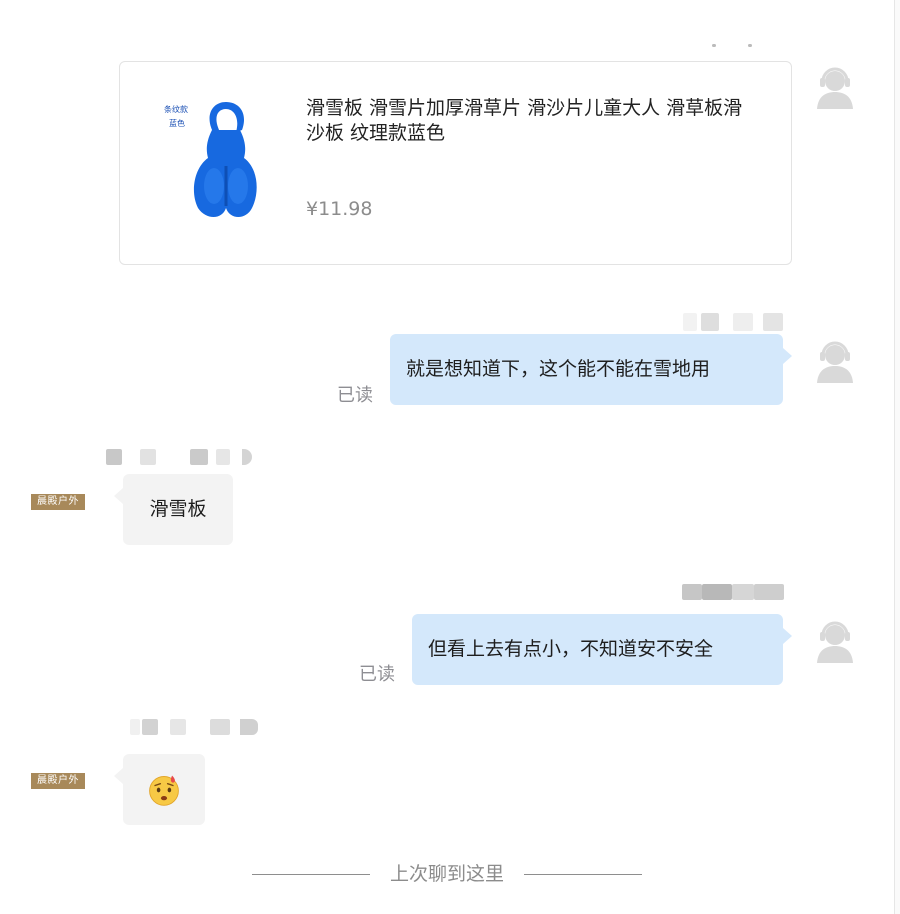 The width and height of the screenshot is (900, 914). What do you see at coordinates (339, 209) in the screenshot?
I see `product-price: ¥11.98` at bounding box center [339, 209].